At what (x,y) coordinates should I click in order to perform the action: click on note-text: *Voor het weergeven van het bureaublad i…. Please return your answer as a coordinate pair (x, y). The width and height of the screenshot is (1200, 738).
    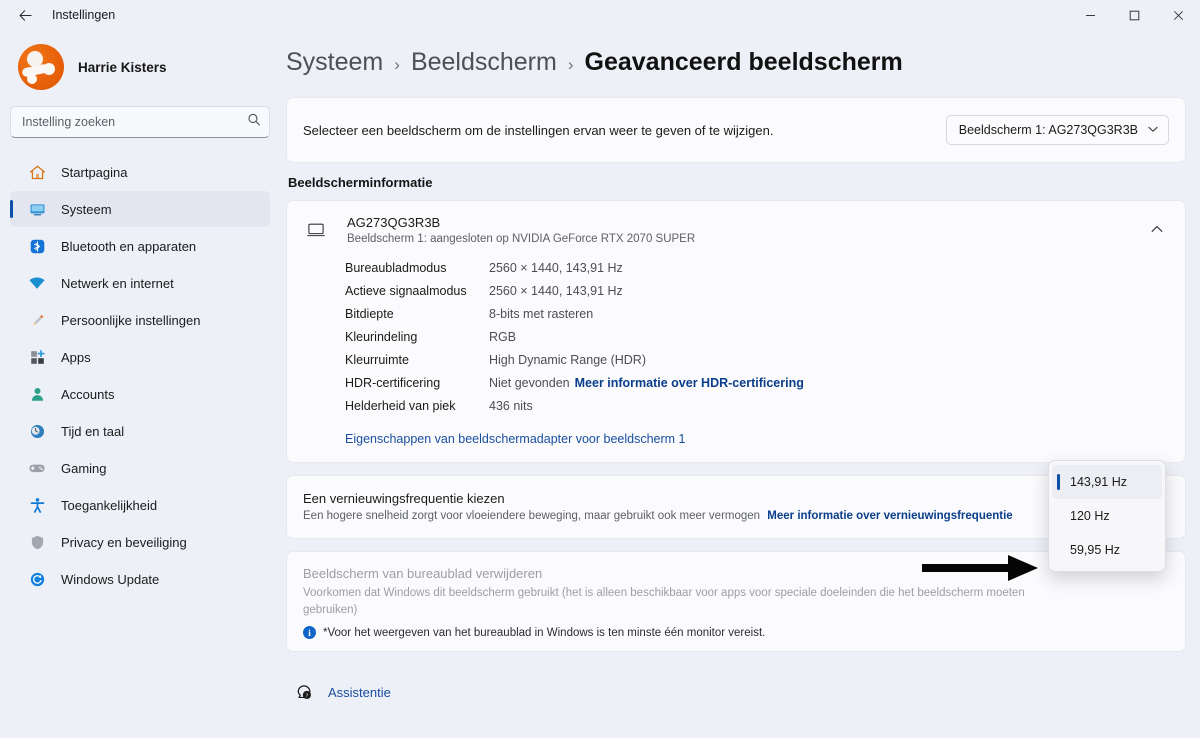
    Looking at the image, I should click on (544, 632).